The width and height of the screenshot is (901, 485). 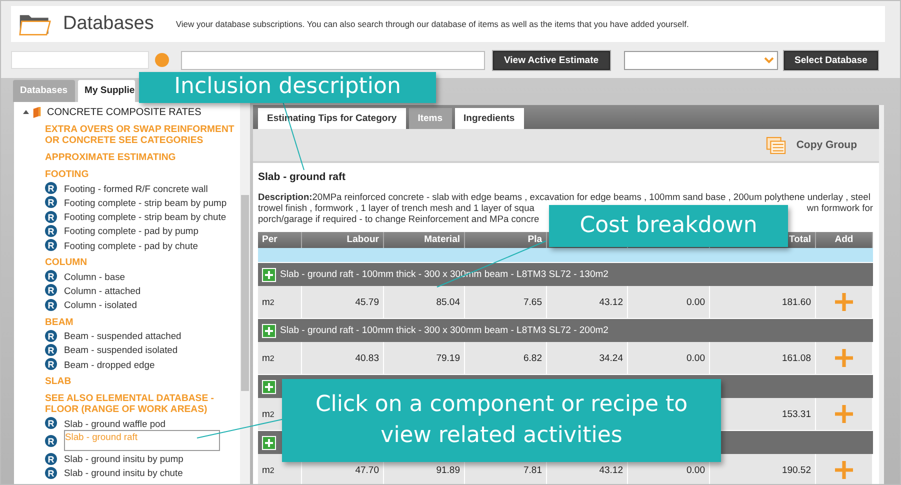 What do you see at coordinates (839, 208) in the screenshot?
I see `description-text: wn formwork for` at bounding box center [839, 208].